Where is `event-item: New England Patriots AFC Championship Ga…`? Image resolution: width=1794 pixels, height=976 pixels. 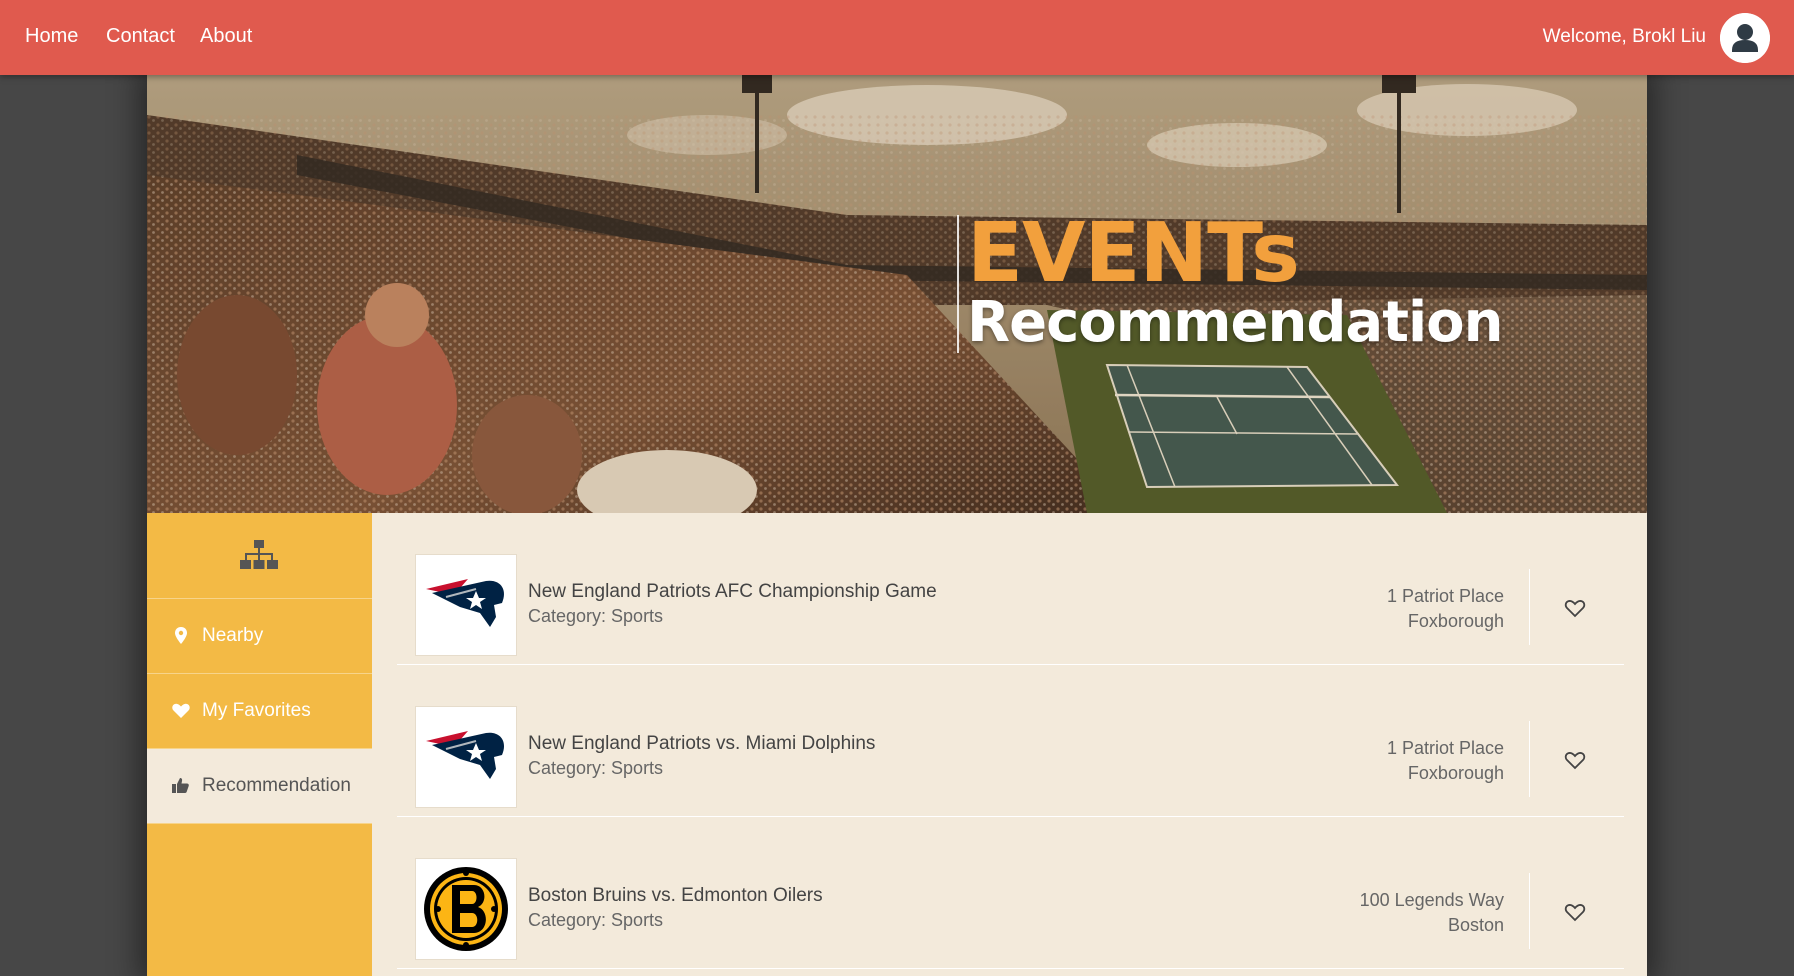
event-item: New England Patriots AFC Championship Ga… is located at coordinates (1010, 589).